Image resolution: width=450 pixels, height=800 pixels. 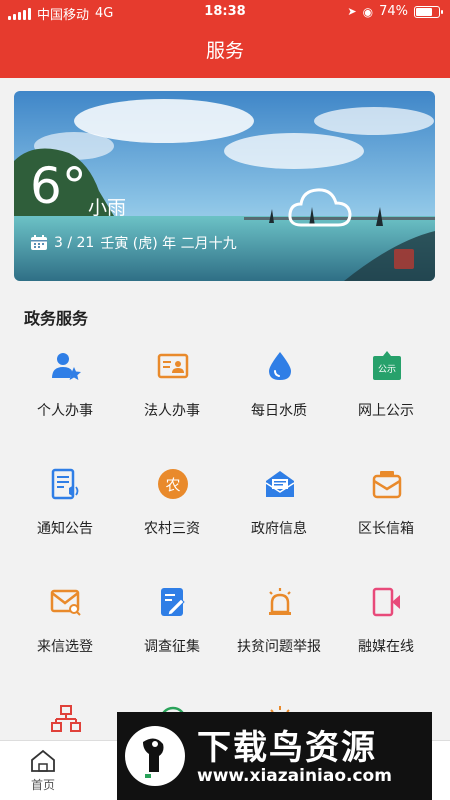 I want to click on section-title: 政务服务, so click(x=56, y=318).